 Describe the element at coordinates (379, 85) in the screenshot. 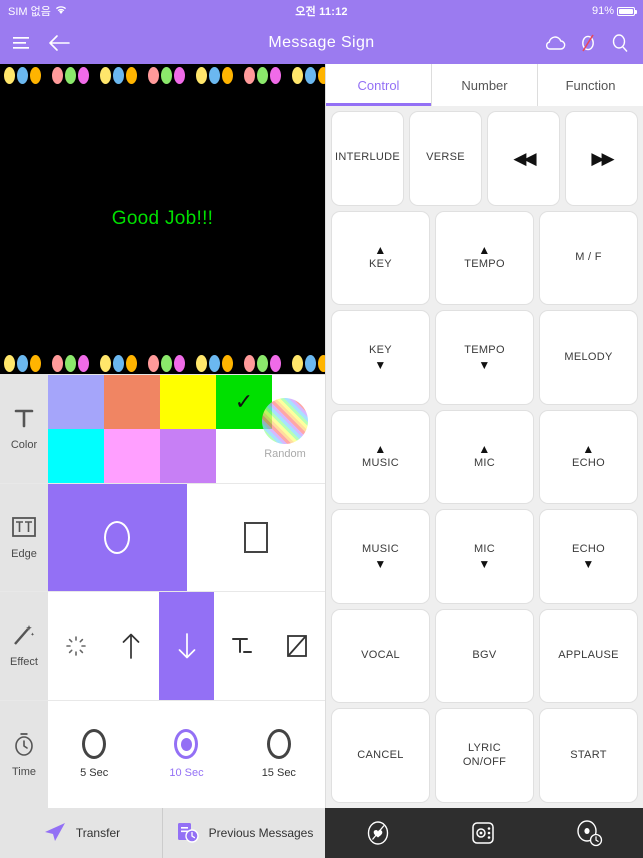

I see `tab-control: Control` at that location.